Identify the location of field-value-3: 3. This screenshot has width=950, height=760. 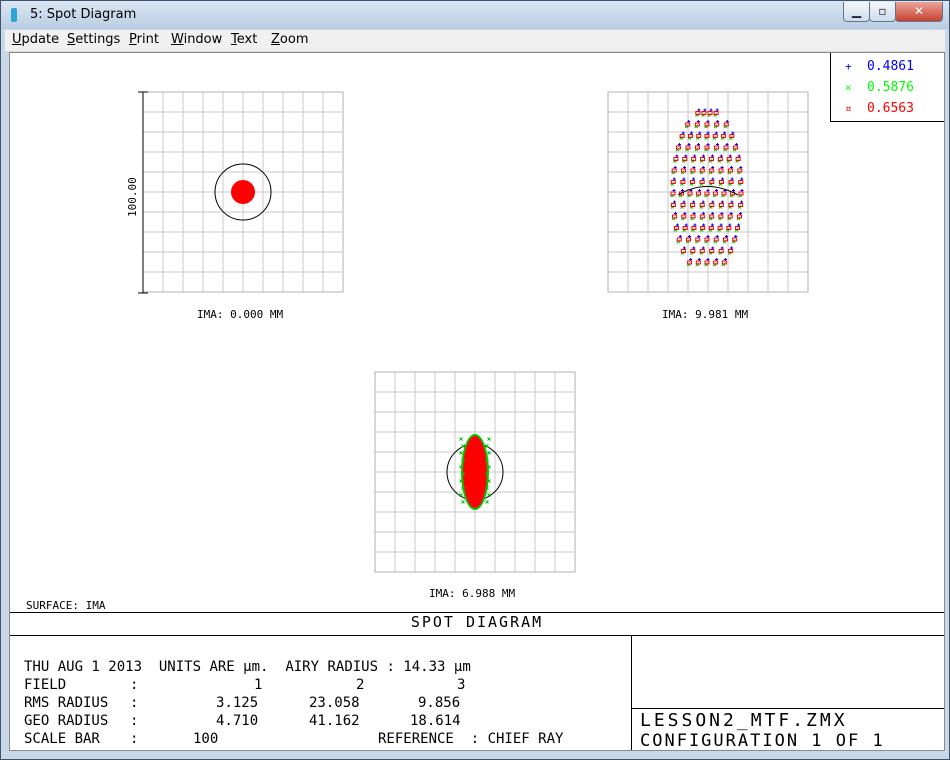
(461, 685).